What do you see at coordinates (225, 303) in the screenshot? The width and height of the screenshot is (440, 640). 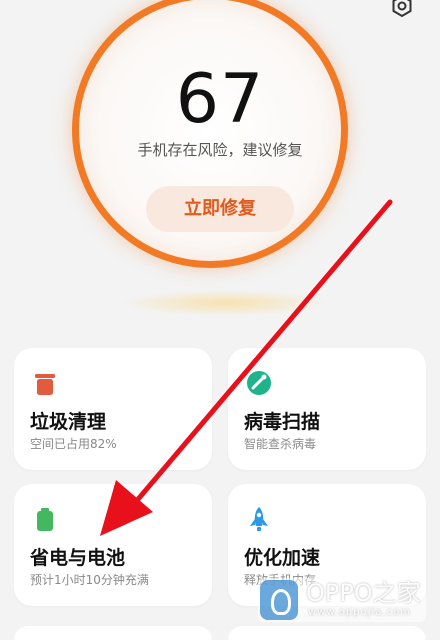 I see `score-glow` at bounding box center [225, 303].